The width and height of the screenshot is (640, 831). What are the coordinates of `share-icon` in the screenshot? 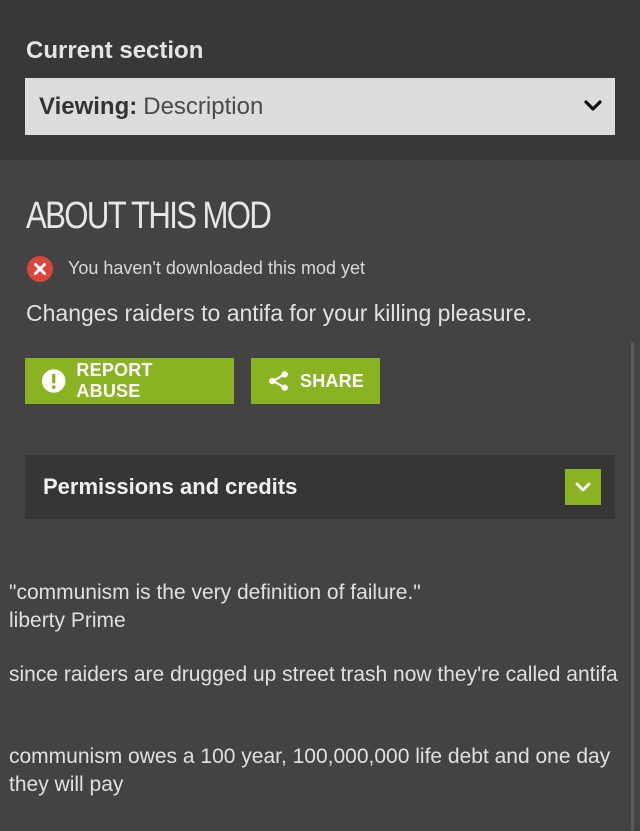 It's located at (278, 381).